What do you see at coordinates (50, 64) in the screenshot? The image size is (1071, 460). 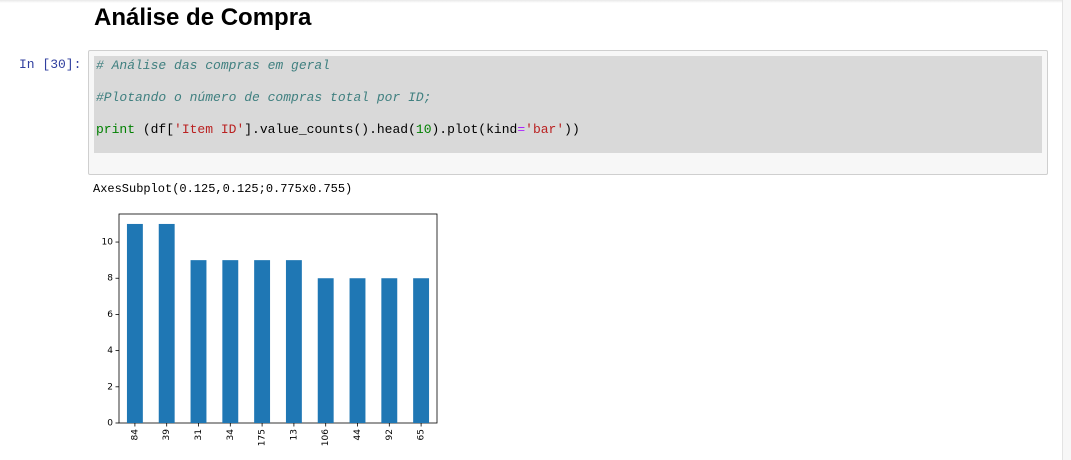 I see `input-prompt: In [30]:` at bounding box center [50, 64].